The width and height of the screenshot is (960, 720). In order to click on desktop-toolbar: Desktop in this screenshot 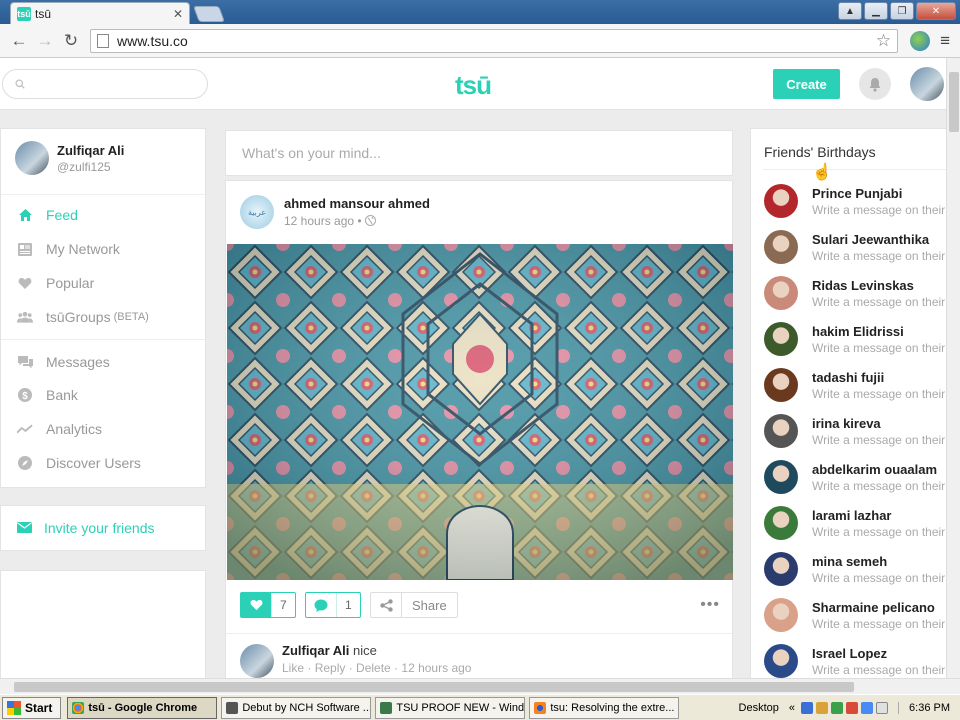, I will do `click(759, 708)`.